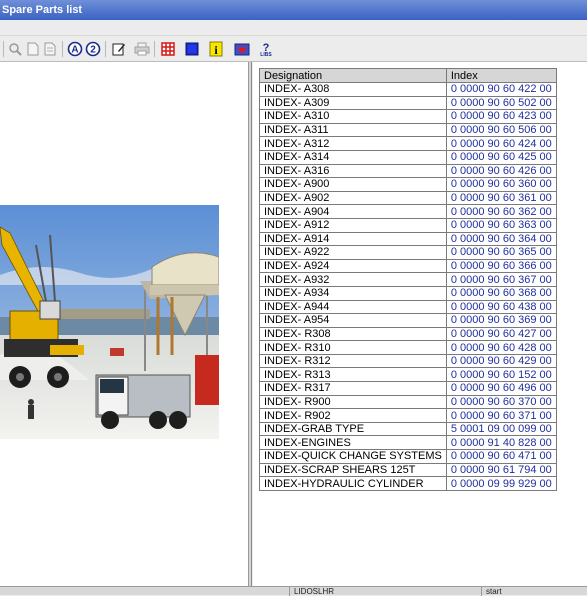 The width and height of the screenshot is (587, 596). What do you see at coordinates (353, 252) in the screenshot?
I see `designation-cell: INDEX- A922` at bounding box center [353, 252].